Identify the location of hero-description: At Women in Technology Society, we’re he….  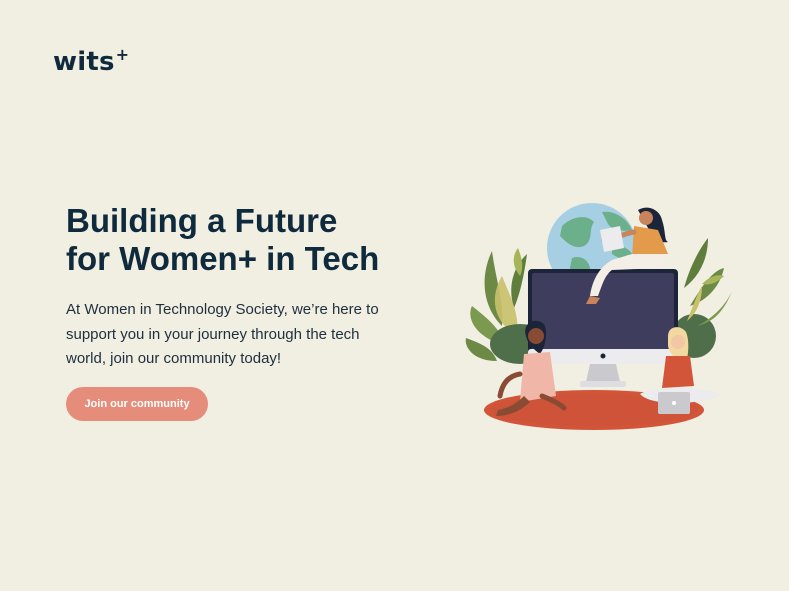
(222, 334).